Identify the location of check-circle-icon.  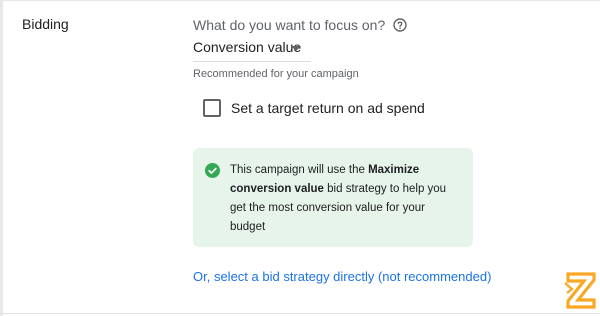
(212, 170).